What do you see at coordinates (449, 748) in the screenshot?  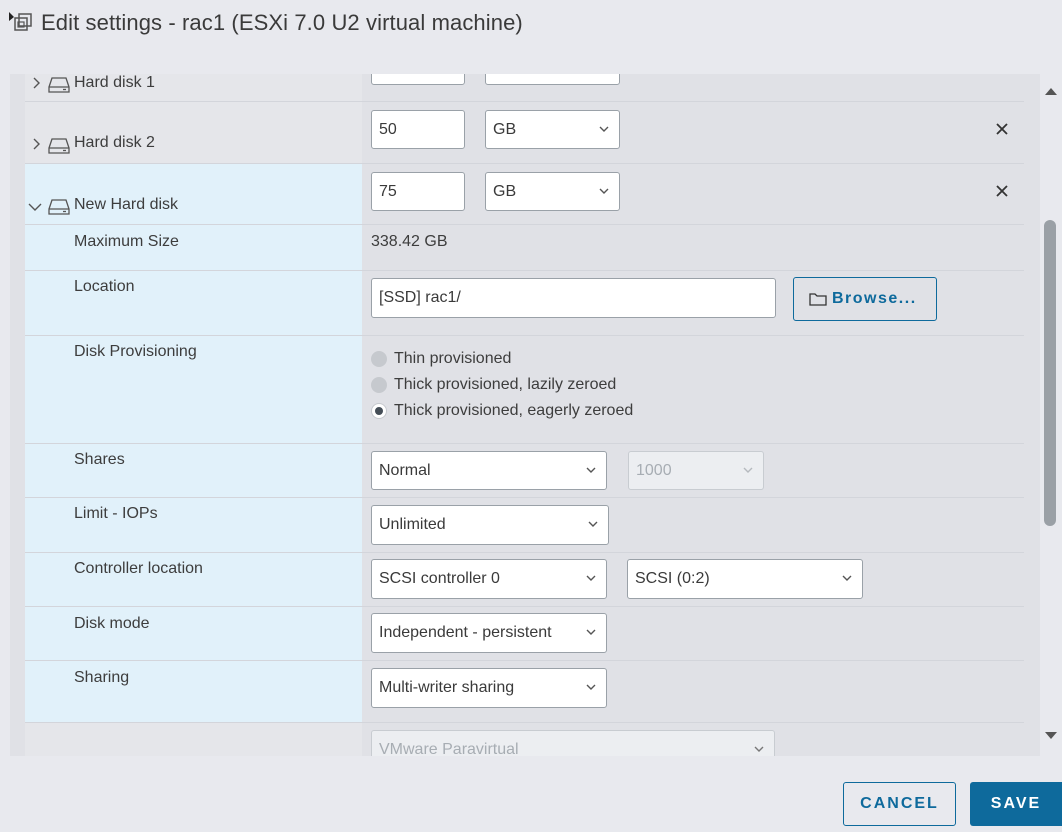 I see `scsi-controller-type-value: VMware Paravirtual` at bounding box center [449, 748].